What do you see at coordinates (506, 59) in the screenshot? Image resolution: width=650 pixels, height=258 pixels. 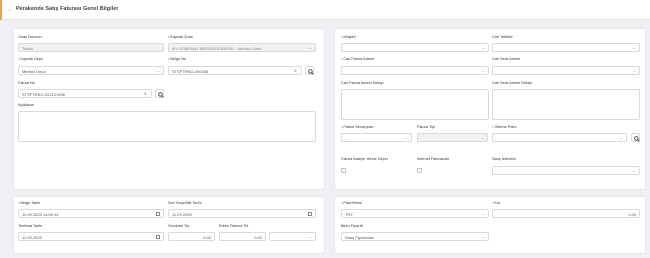 I see `shipping-address-label: Cari Sevk Adresi` at bounding box center [506, 59].